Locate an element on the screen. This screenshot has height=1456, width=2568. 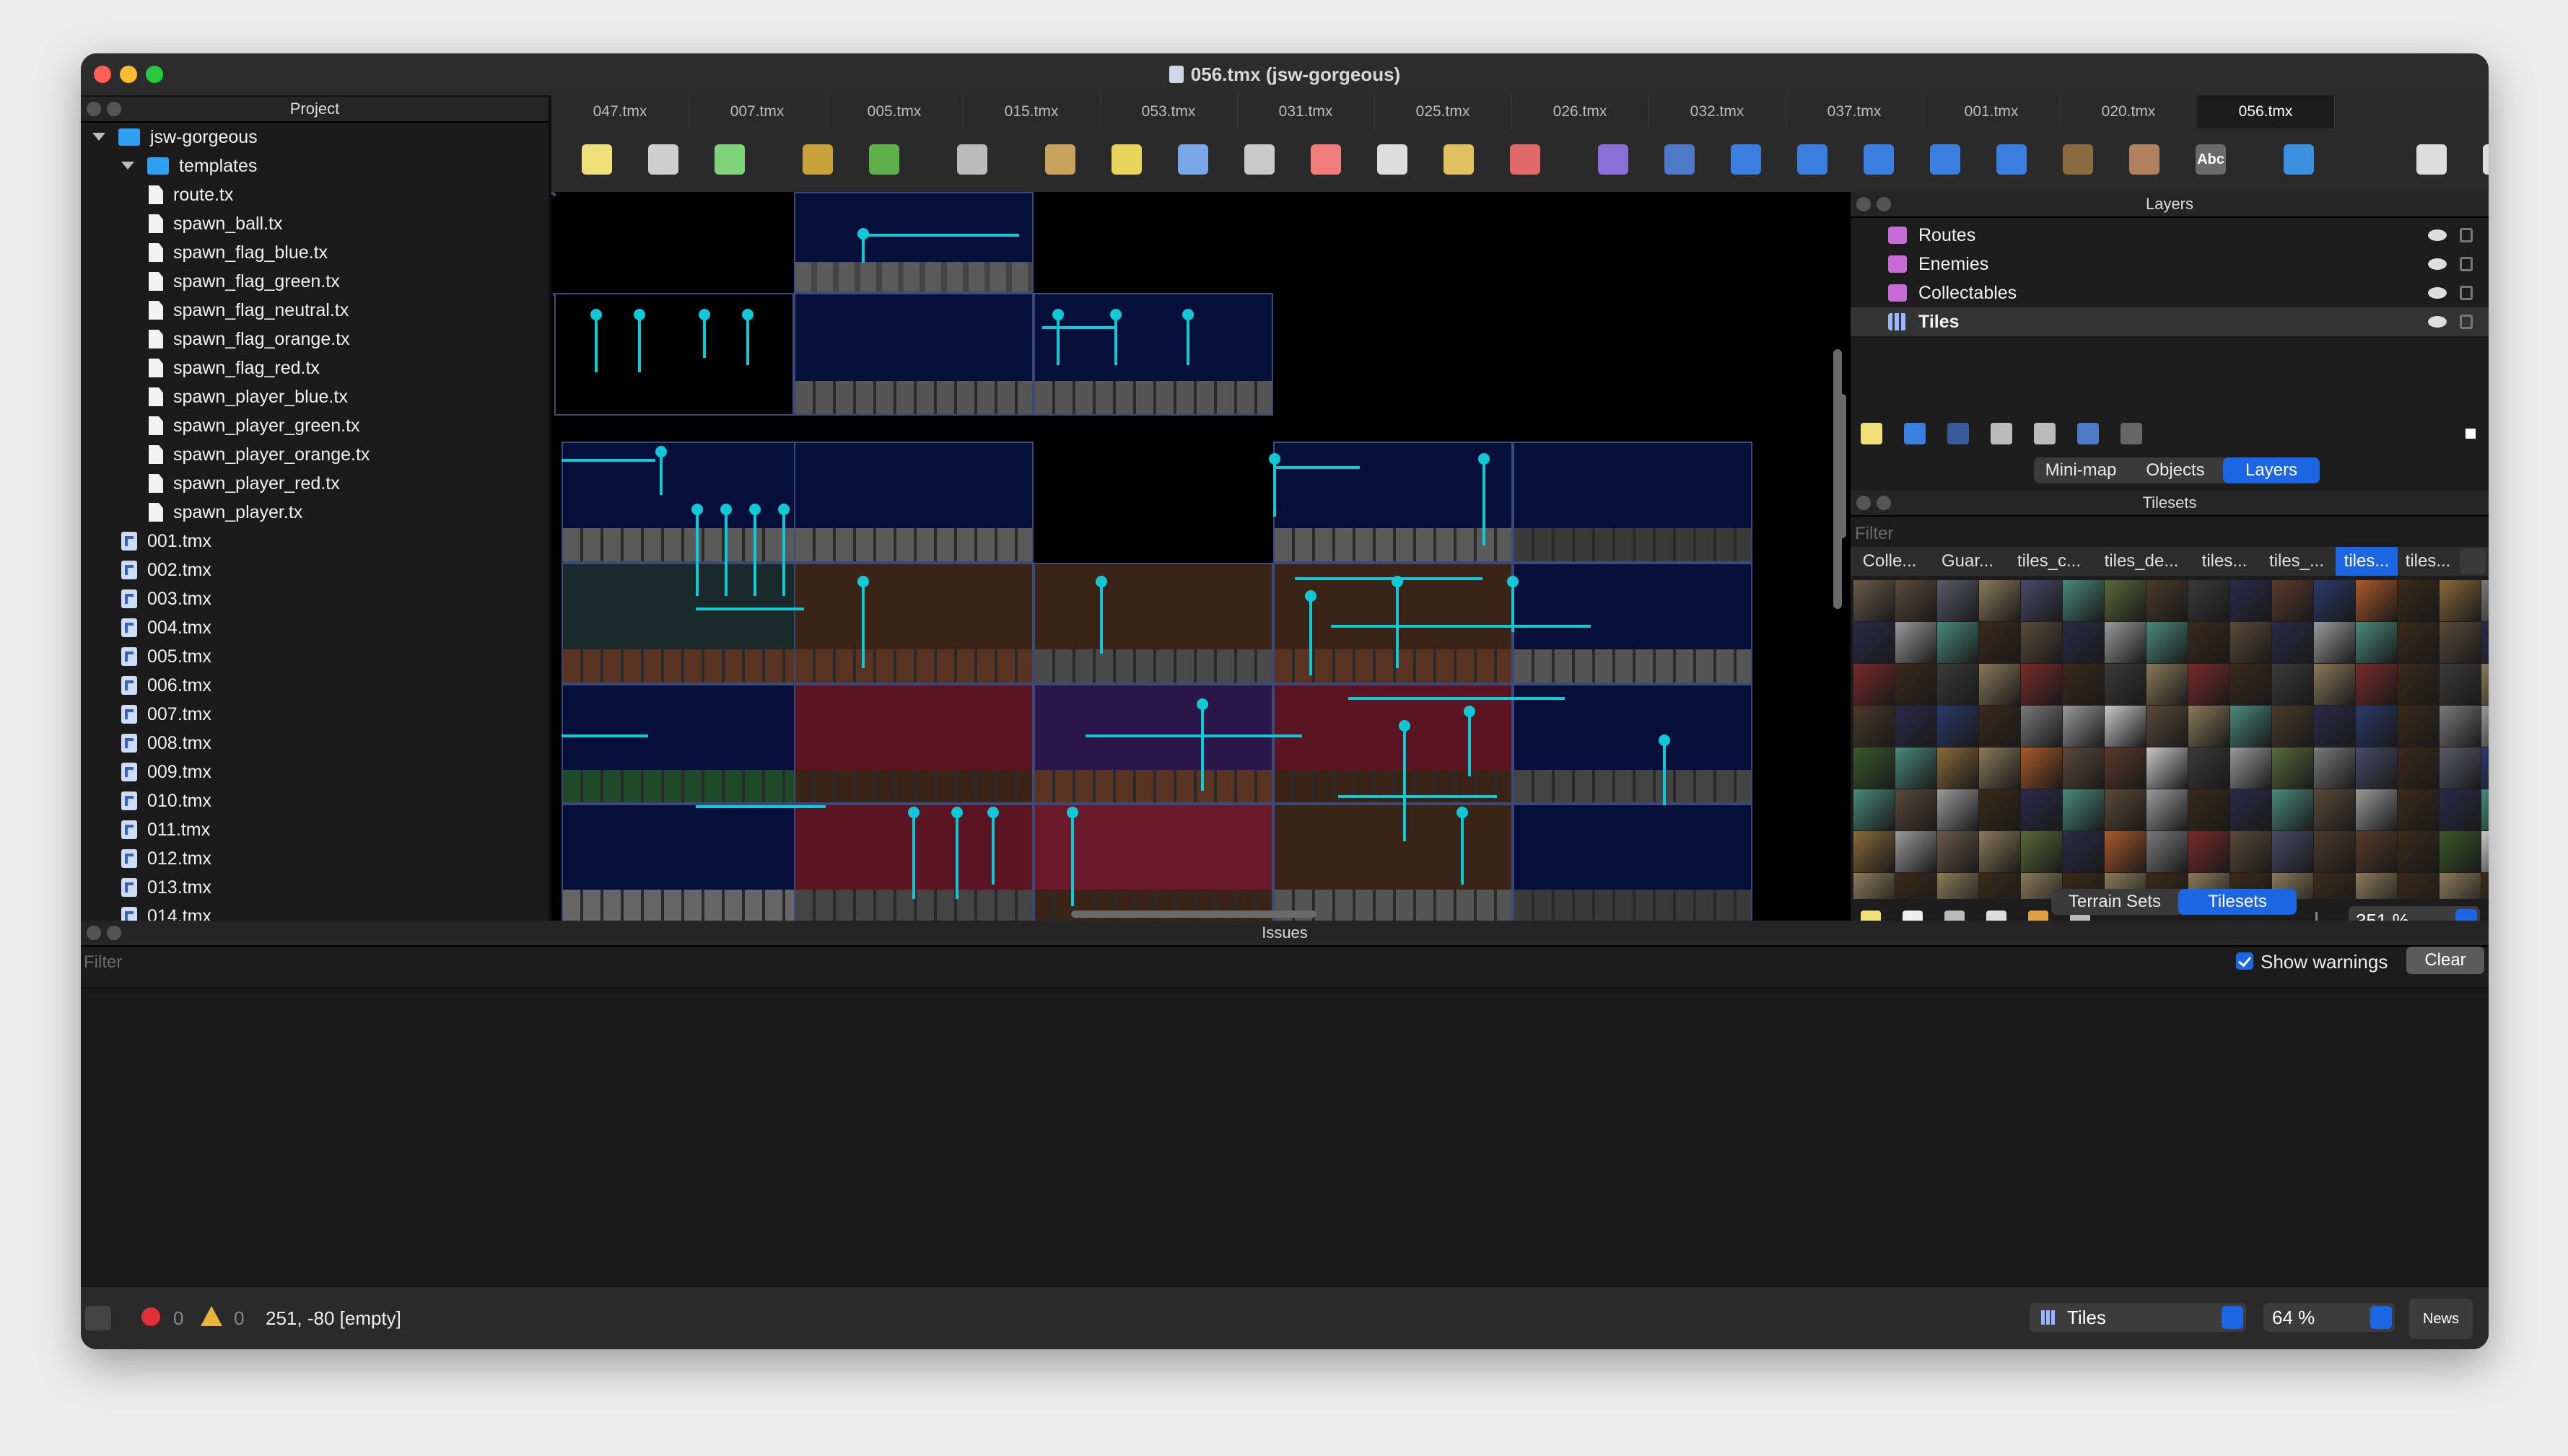
clear-button: Clear is located at coordinates (2445, 960).